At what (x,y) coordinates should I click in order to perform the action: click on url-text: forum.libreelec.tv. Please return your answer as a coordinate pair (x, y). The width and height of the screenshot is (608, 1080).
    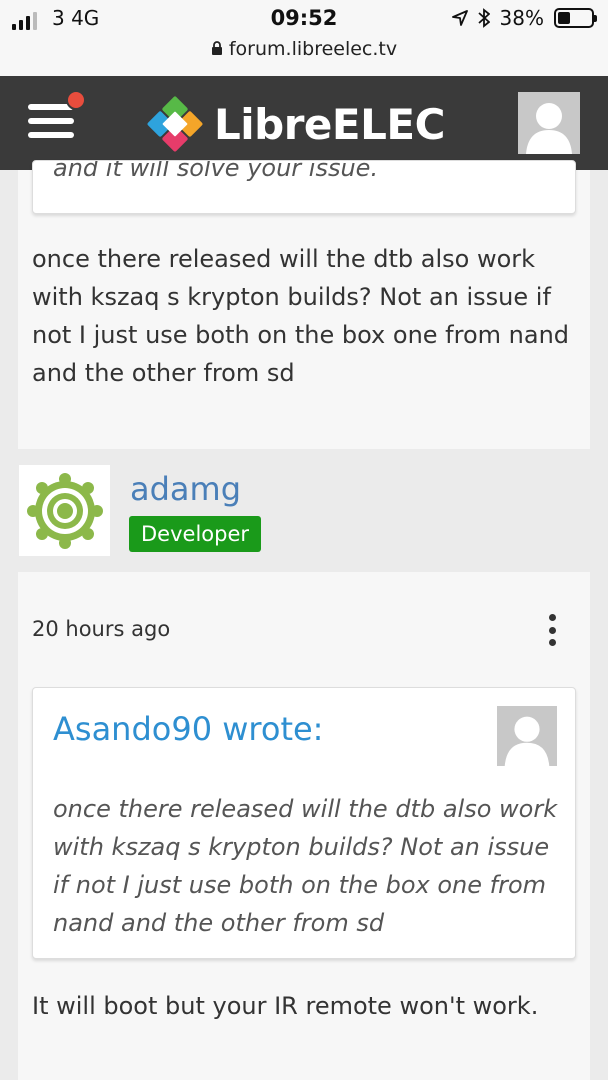
    Looking at the image, I should click on (313, 49).